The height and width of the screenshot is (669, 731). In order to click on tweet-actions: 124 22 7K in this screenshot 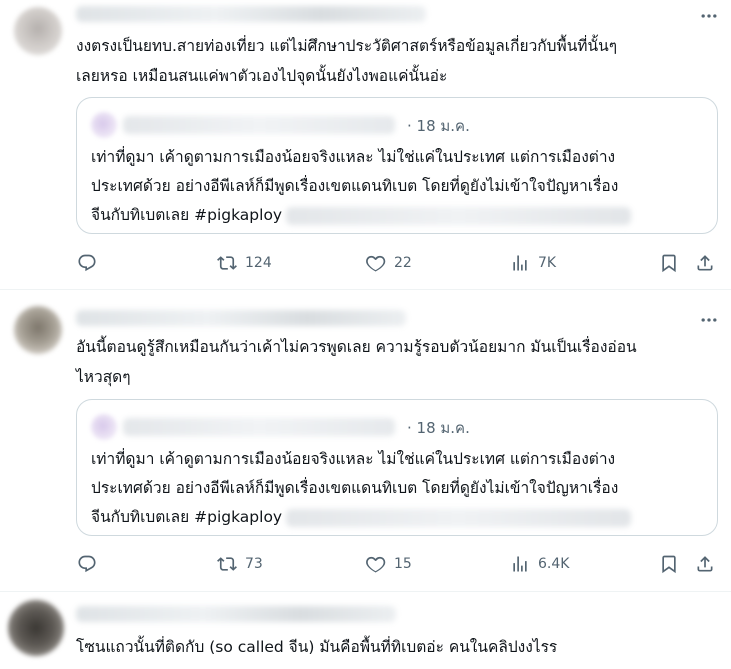, I will do `click(397, 263)`.